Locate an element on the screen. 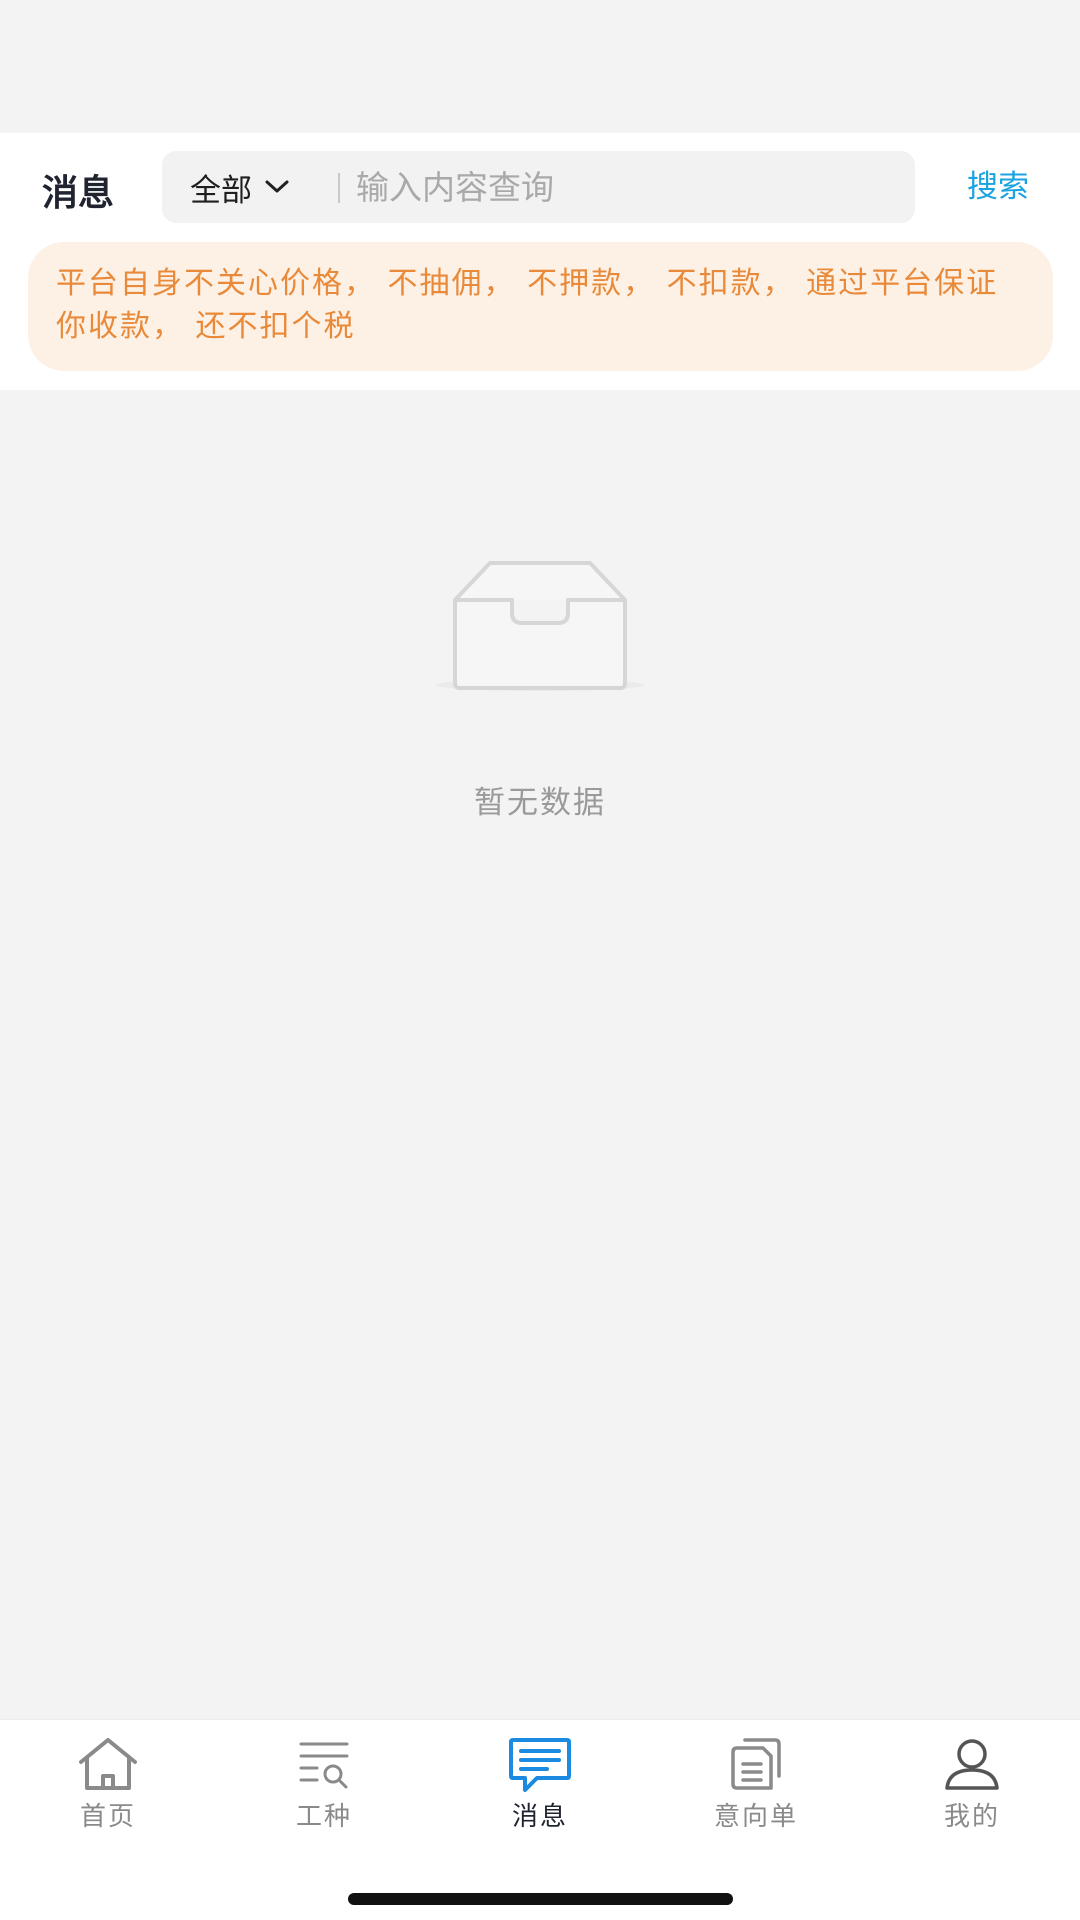 This screenshot has width=1080, height=1920. search-box: 全部 is located at coordinates (538, 187).